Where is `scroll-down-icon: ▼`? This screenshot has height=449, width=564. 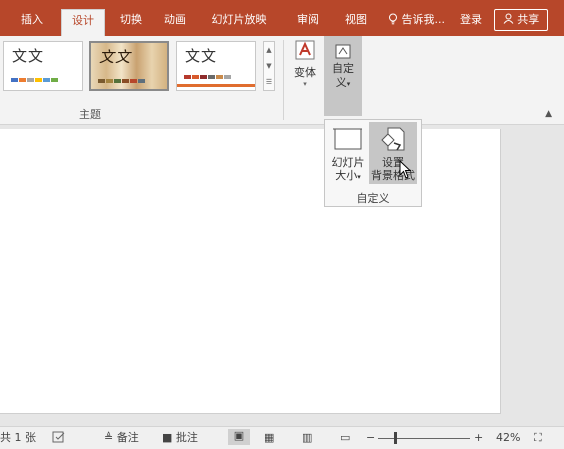
scroll-down-icon: ▼ is located at coordinates (269, 66).